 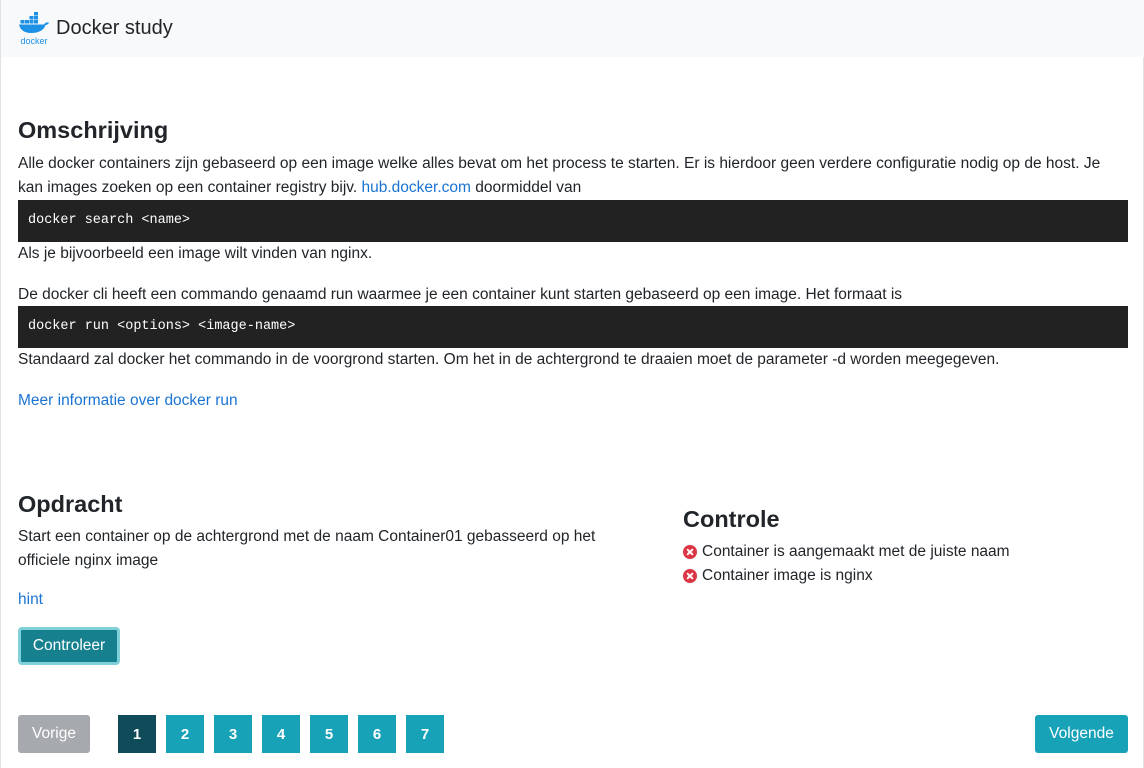 What do you see at coordinates (787, 575) in the screenshot?
I see `control-item-label: Container image is nginx` at bounding box center [787, 575].